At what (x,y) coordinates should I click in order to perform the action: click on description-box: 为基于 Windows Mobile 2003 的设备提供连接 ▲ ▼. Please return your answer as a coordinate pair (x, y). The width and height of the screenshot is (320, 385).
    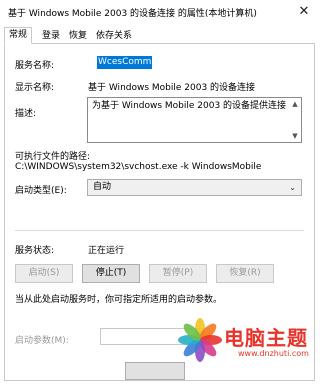
    Looking at the image, I should click on (194, 120).